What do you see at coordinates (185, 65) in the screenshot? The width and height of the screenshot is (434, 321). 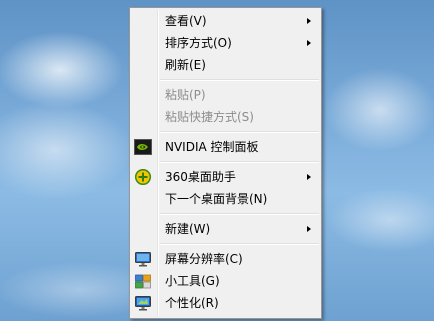 I see `menu-item-label: 刷新(E)` at bounding box center [185, 65].